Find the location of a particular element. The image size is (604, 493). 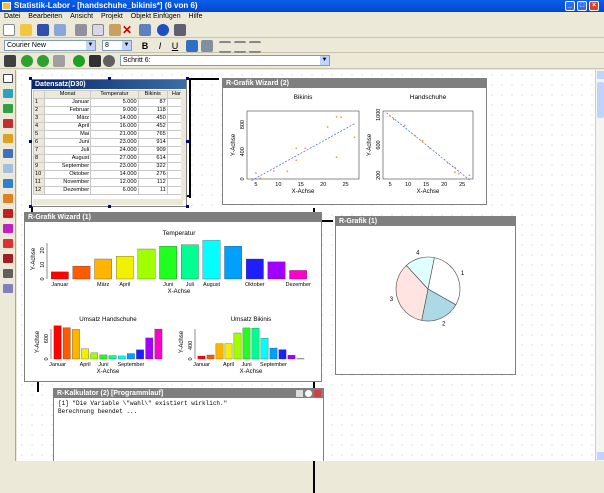

table-cell: März is located at coordinates (68, 119).